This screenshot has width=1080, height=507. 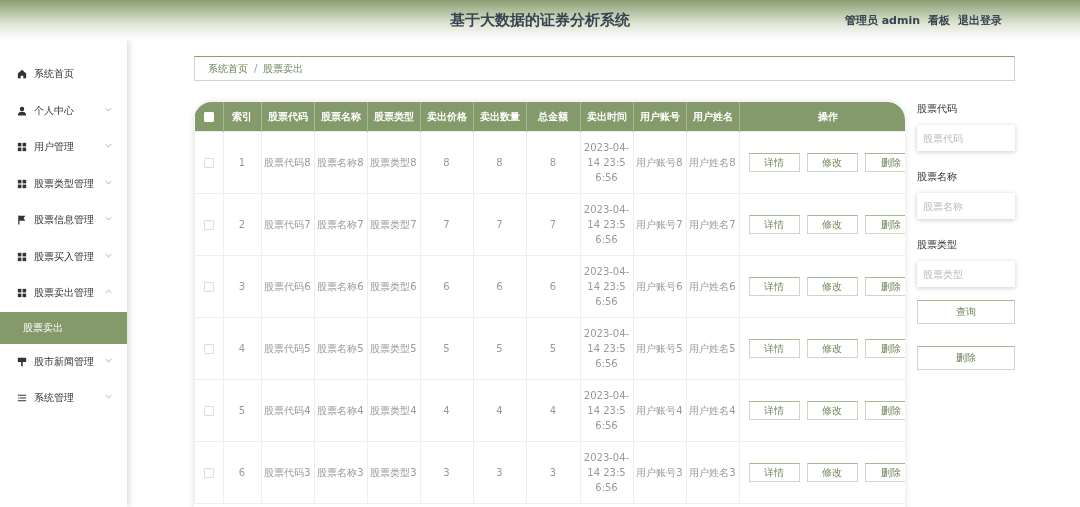 What do you see at coordinates (966, 138) in the screenshot?
I see `search-field: 股票代码` at bounding box center [966, 138].